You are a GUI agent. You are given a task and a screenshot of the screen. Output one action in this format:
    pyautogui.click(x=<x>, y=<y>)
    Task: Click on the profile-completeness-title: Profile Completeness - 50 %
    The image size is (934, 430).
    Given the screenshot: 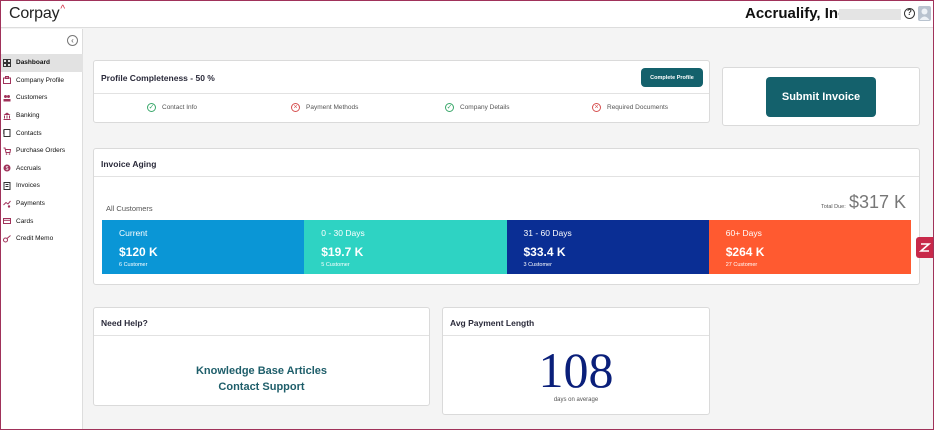 What is the action you would take?
    pyautogui.click(x=158, y=78)
    